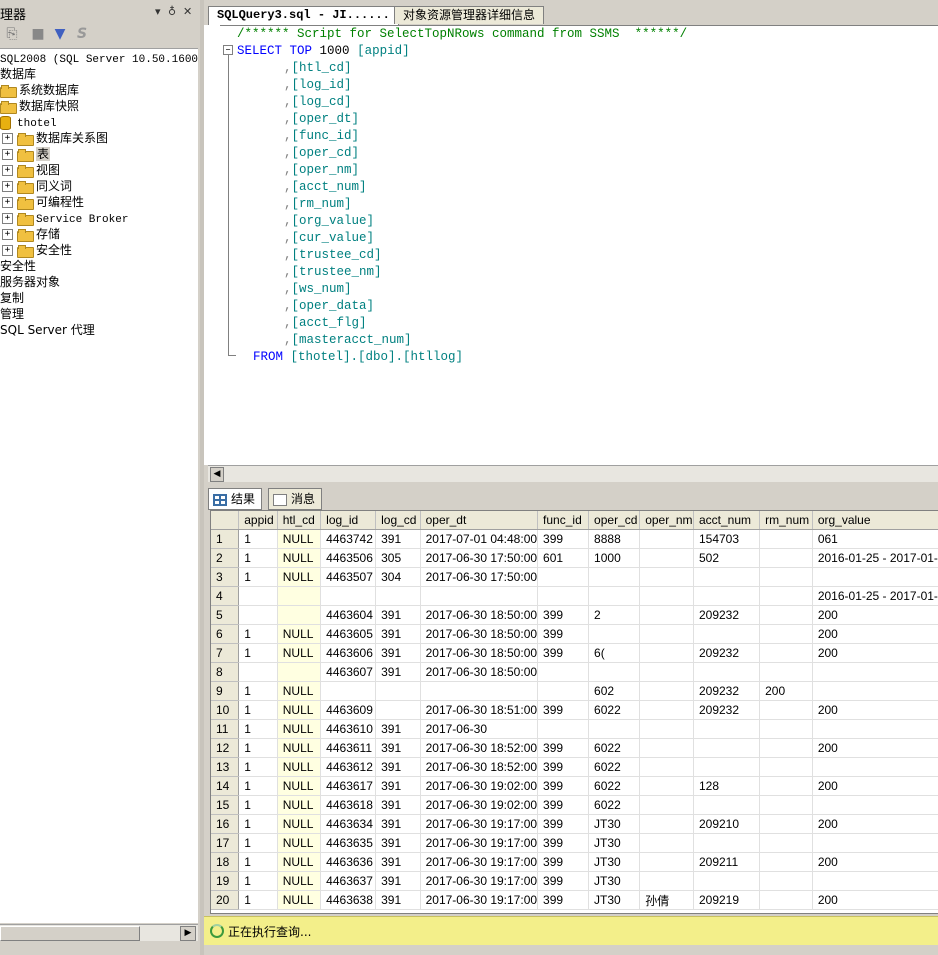 Image resolution: width=938 pixels, height=955 pixels. I want to click on tree-node: 复制, so click(12, 298).